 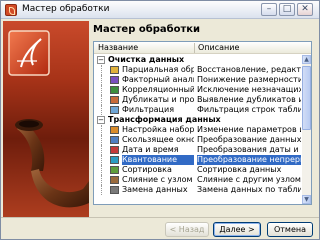 What do you see at coordinates (157, 179) in the screenshot?
I see `tree-item-name: Слияние с узлом` at bounding box center [157, 179].